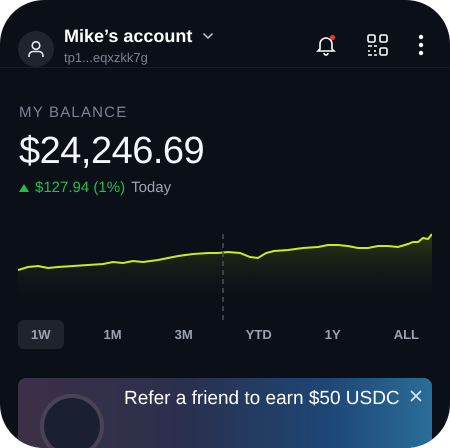 The width and height of the screenshot is (450, 448). I want to click on balance-amount: $24,246.69, so click(112, 151).